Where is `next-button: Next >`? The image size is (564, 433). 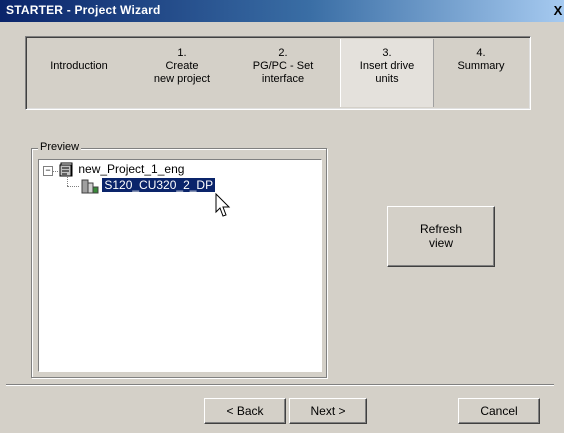
next-button: Next > is located at coordinates (328, 411).